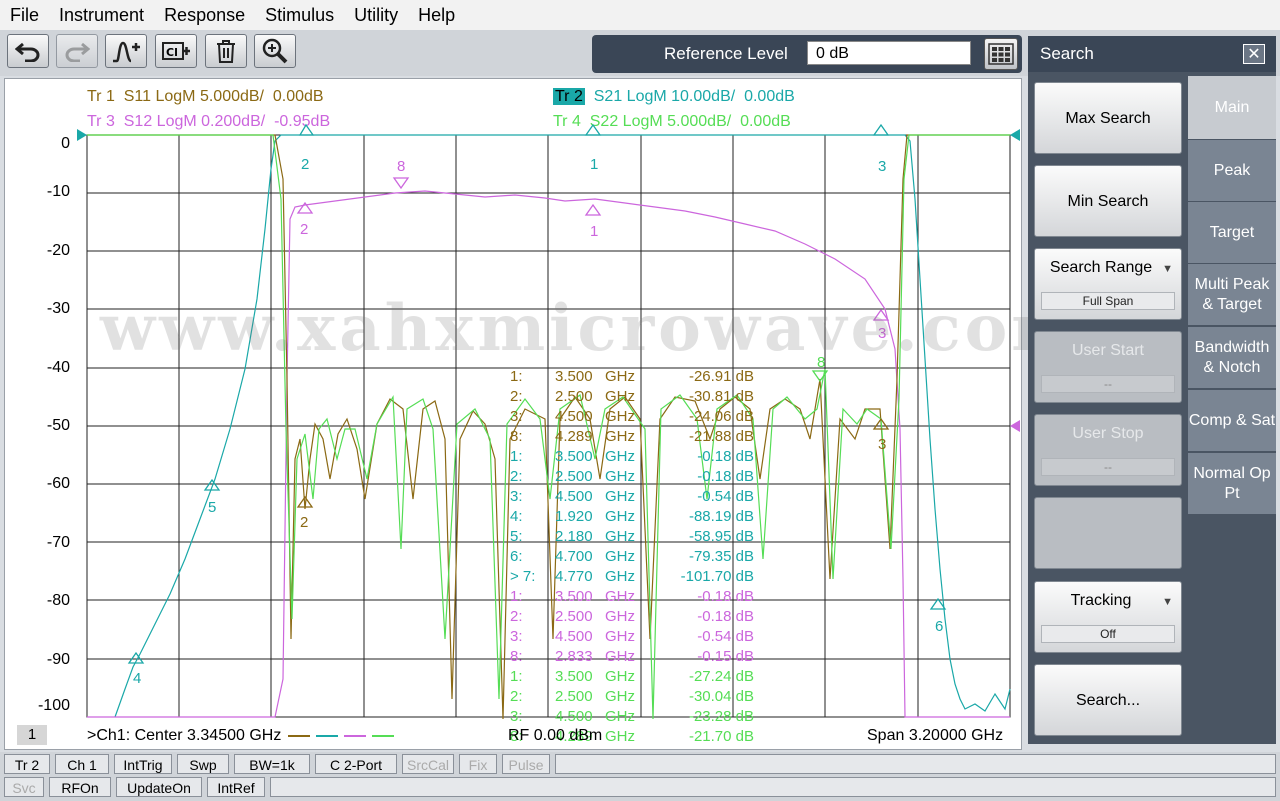 The image size is (1280, 801). I want to click on status-srccal: SrcCal, so click(428, 764).